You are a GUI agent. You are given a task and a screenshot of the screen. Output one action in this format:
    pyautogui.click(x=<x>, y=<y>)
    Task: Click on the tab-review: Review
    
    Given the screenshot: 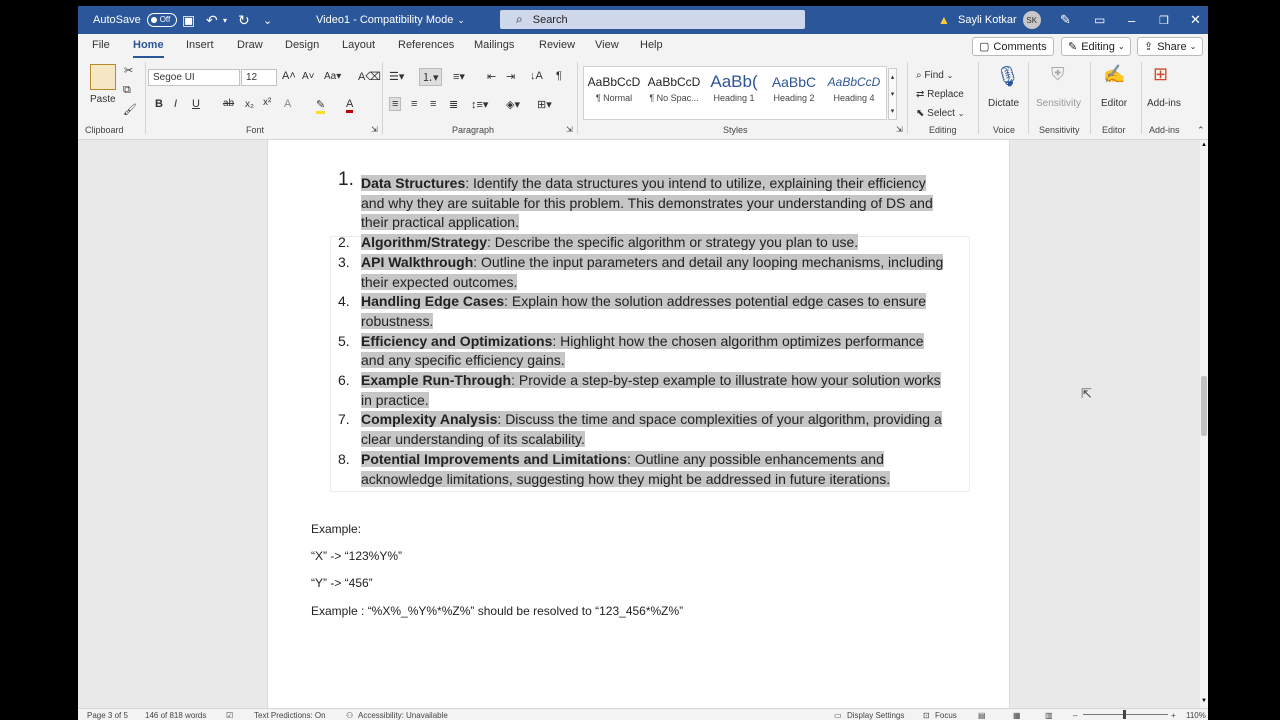 What is the action you would take?
    pyautogui.click(x=557, y=45)
    